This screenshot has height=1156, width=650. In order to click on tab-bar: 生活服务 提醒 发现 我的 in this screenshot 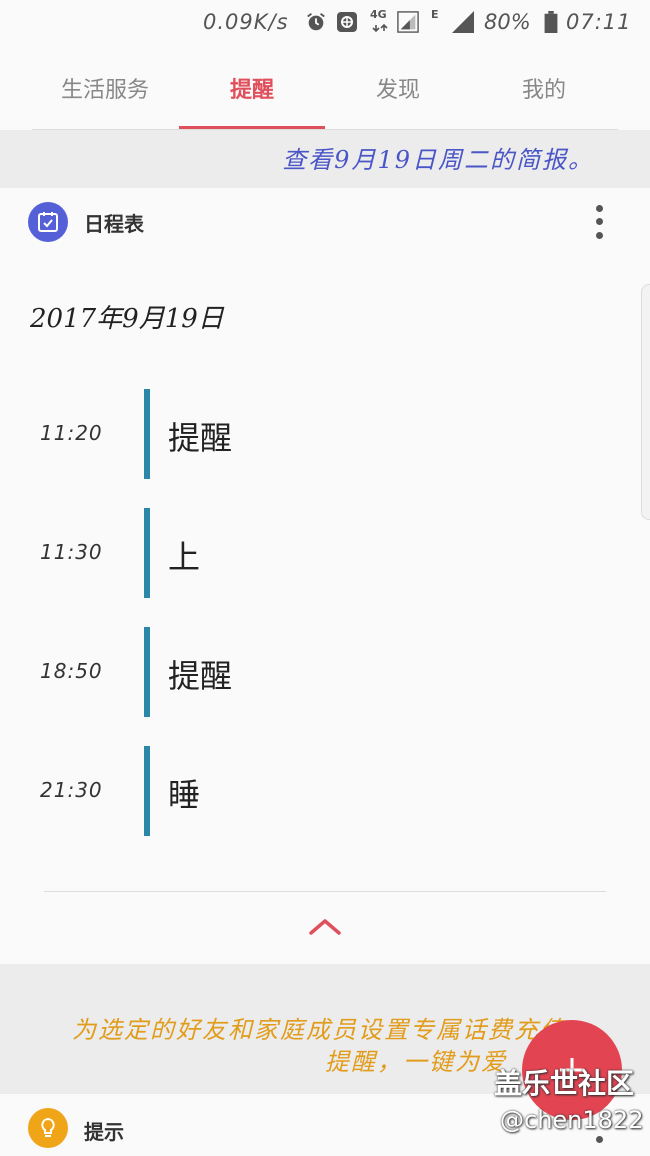, I will do `click(325, 89)`.